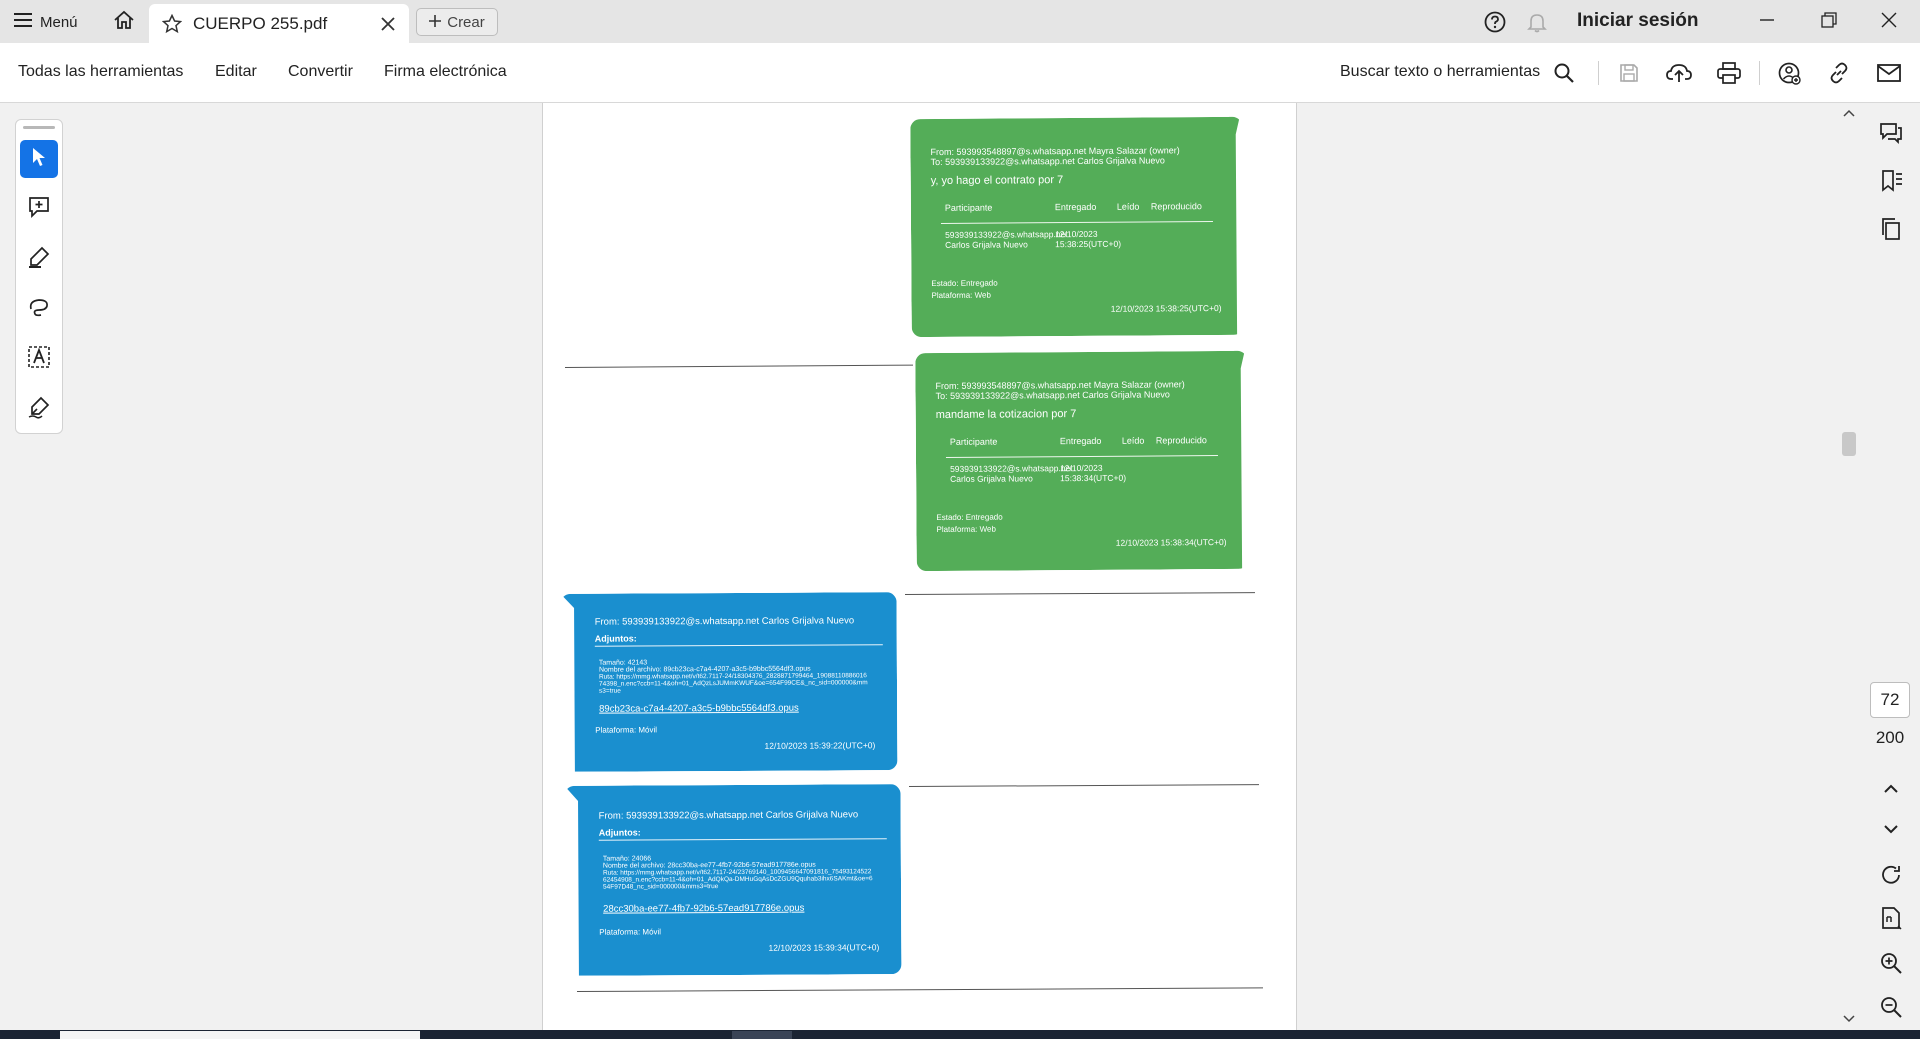 The image size is (1920, 1039). What do you see at coordinates (1849, 444) in the screenshot?
I see `scrollbar-thumb` at bounding box center [1849, 444].